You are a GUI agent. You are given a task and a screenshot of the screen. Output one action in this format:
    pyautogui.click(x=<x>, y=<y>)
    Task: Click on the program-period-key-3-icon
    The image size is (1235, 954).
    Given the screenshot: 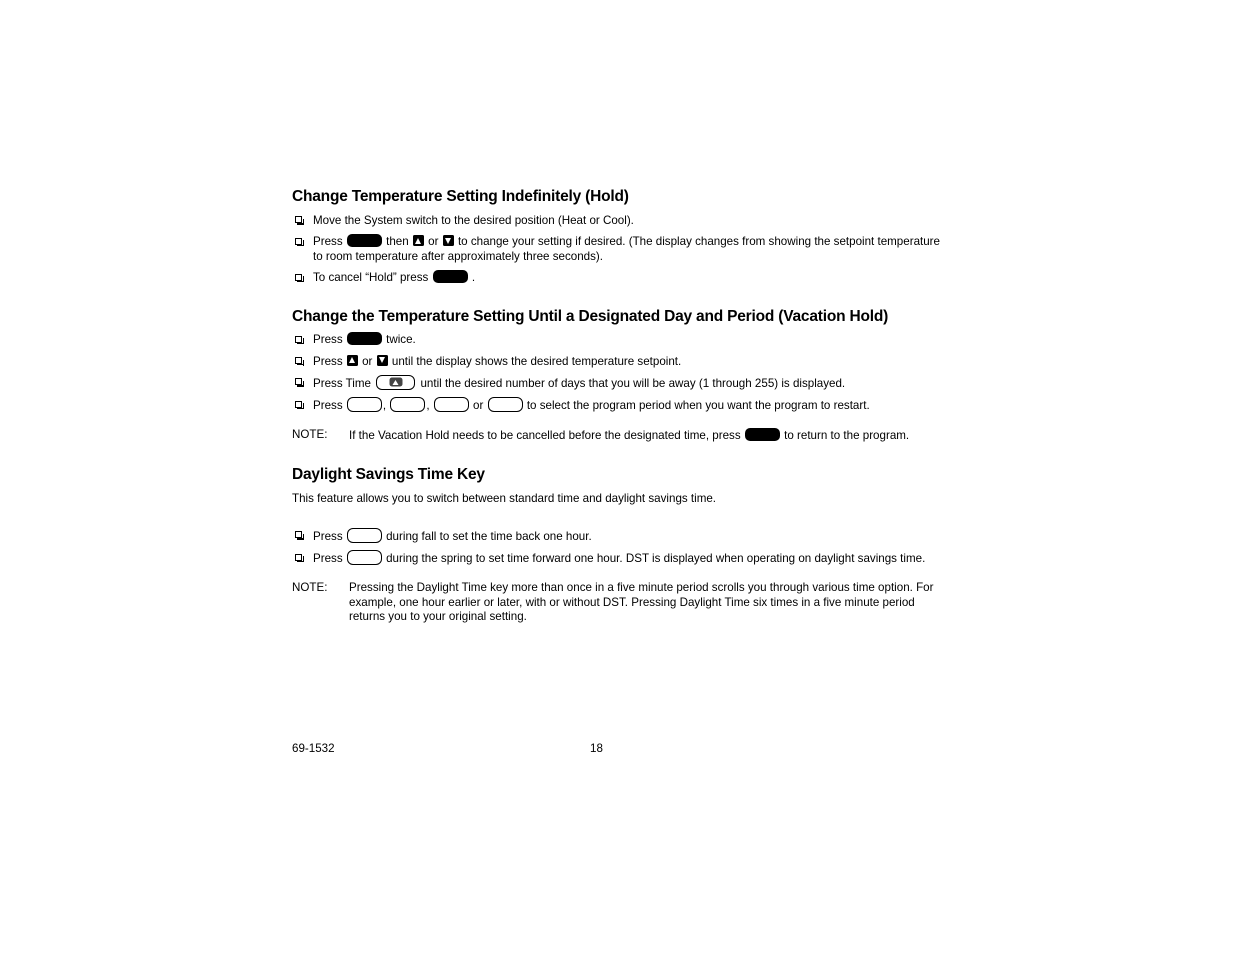 What is the action you would take?
    pyautogui.click(x=451, y=405)
    